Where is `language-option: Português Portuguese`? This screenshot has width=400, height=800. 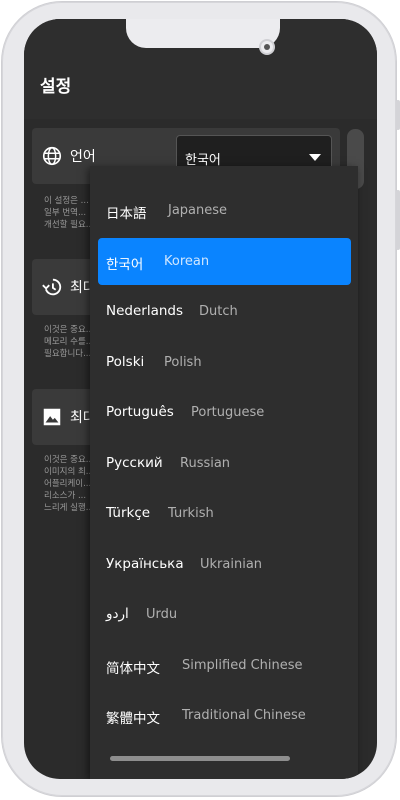 language-option: Português Portuguese is located at coordinates (224, 412).